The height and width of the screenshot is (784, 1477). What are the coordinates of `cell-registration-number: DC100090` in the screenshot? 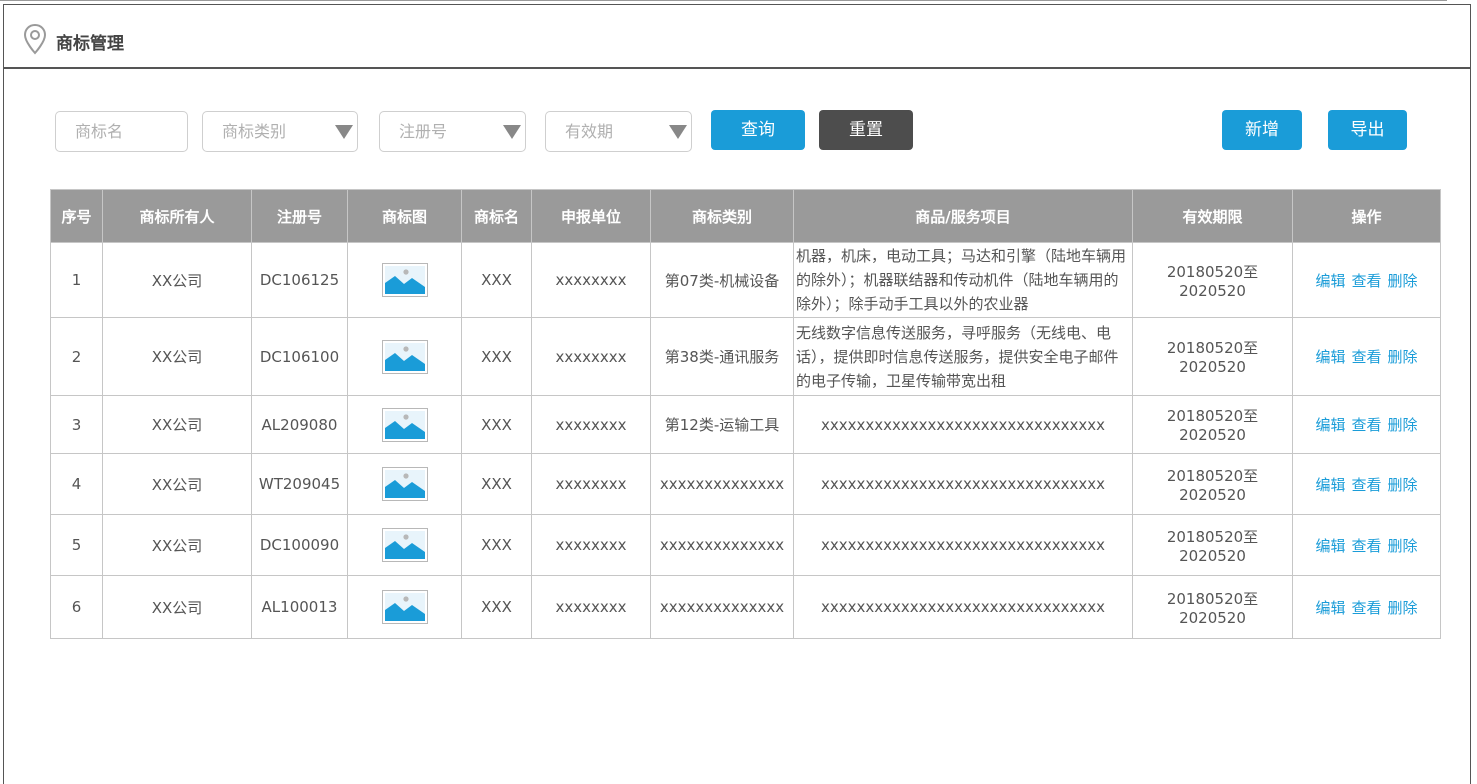 It's located at (299, 545).